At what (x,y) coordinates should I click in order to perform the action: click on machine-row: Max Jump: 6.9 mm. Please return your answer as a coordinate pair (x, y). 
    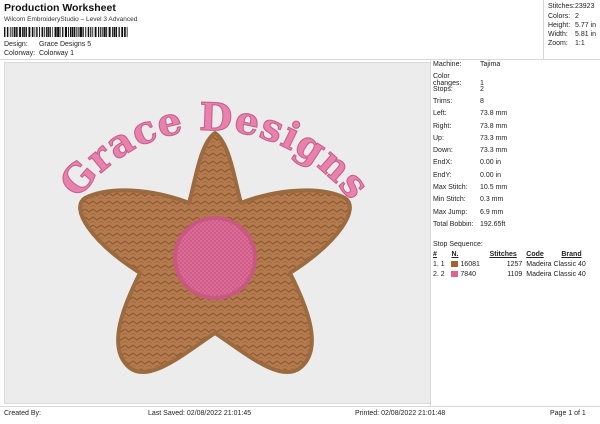
    Looking at the image, I should click on (468, 213).